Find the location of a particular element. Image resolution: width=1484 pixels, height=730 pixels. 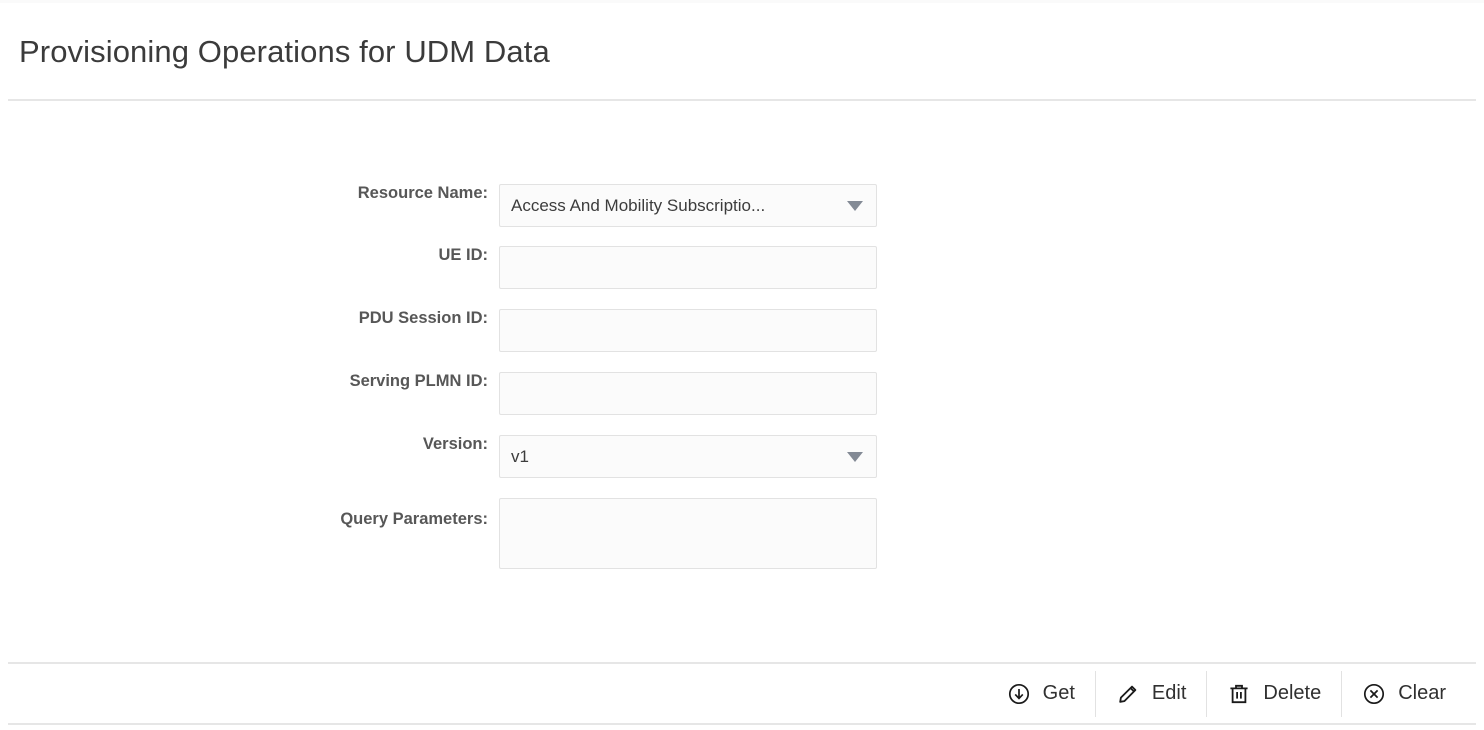

delete-button-label: Delete is located at coordinates (1292, 693).